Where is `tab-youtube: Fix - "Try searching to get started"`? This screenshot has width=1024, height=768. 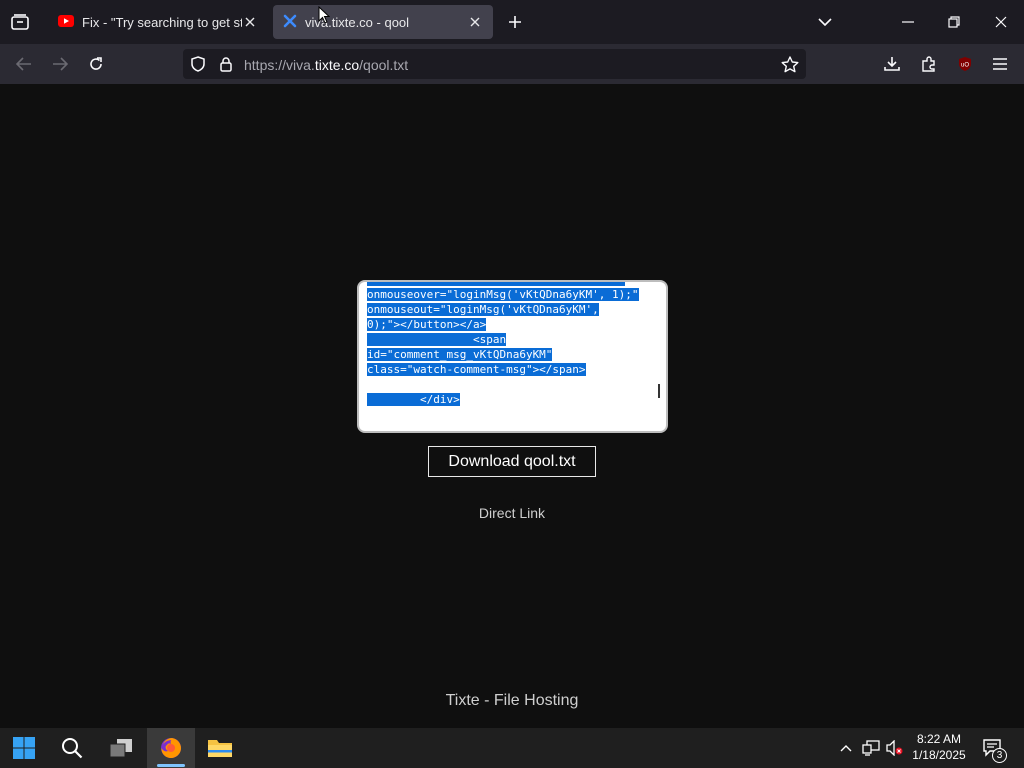 tab-youtube: Fix - "Try searching to get started" is located at coordinates (158, 22).